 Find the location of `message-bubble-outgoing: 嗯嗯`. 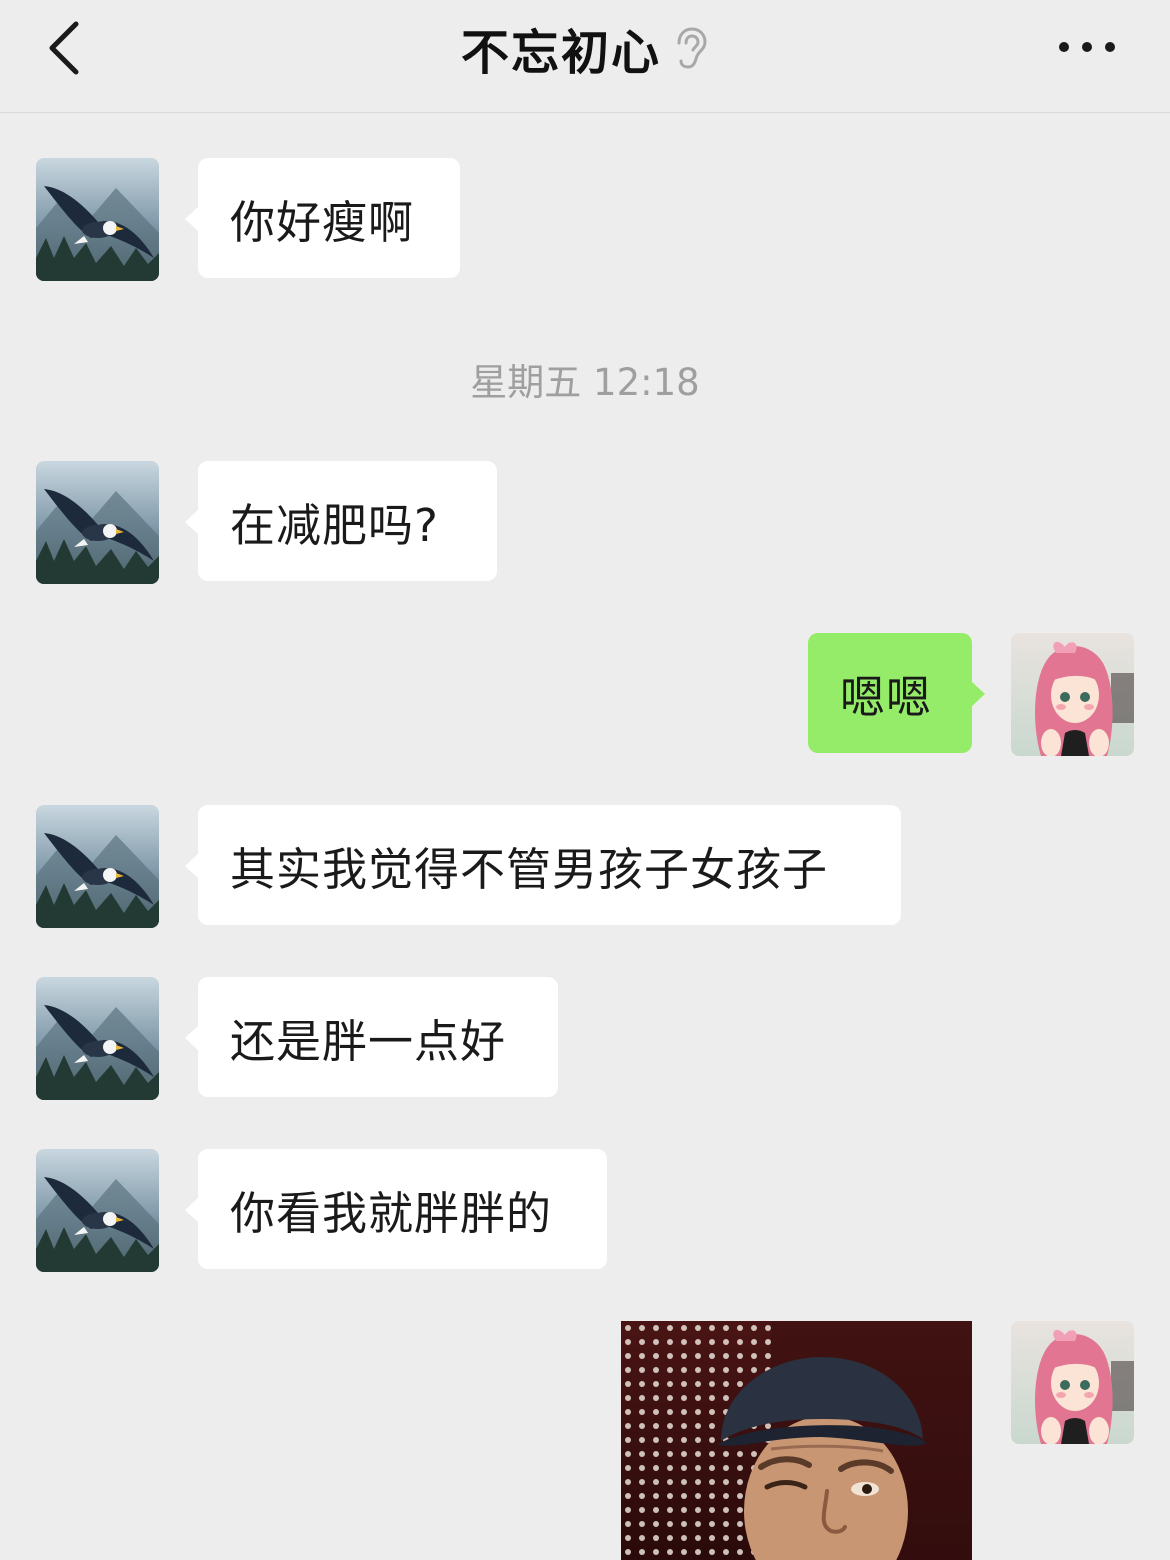

message-bubble-outgoing: 嗯嗯 is located at coordinates (896, 693).